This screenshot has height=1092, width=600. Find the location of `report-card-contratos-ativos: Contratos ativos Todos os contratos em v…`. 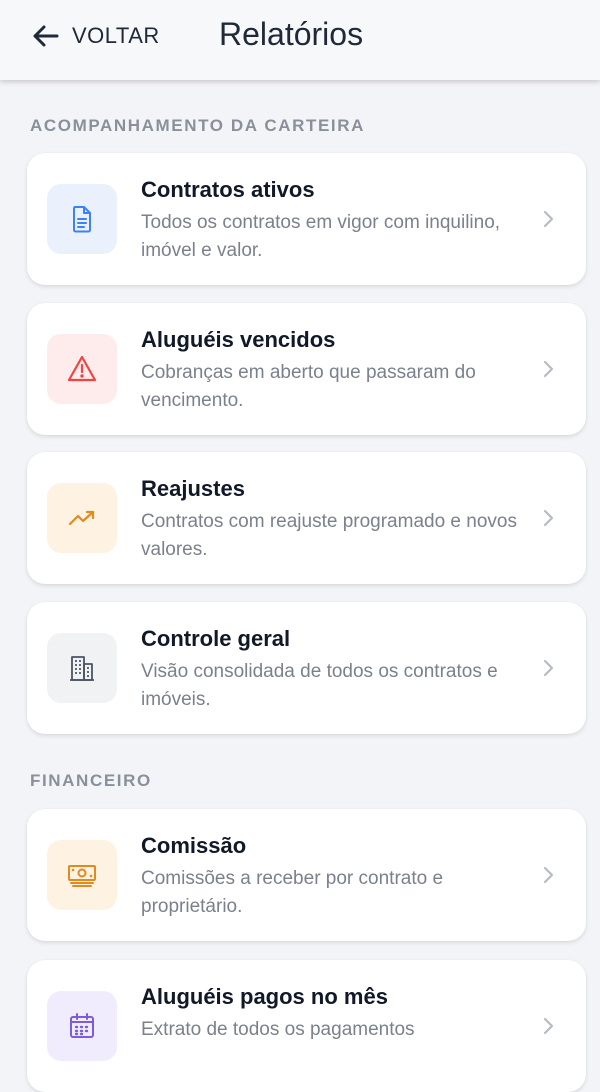

report-card-contratos-ativos: Contratos ativos Todos os contratos em v… is located at coordinates (306, 219).